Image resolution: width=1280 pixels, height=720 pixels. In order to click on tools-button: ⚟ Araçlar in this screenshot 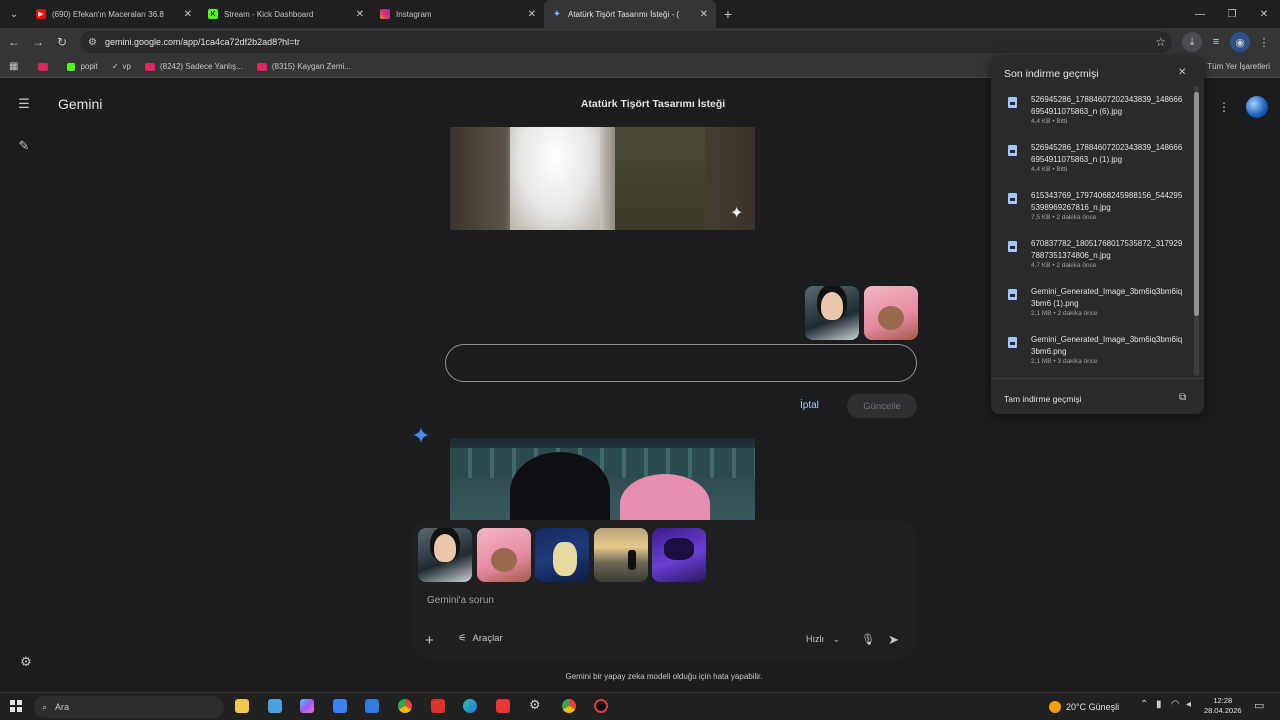, I will do `click(480, 638)`.